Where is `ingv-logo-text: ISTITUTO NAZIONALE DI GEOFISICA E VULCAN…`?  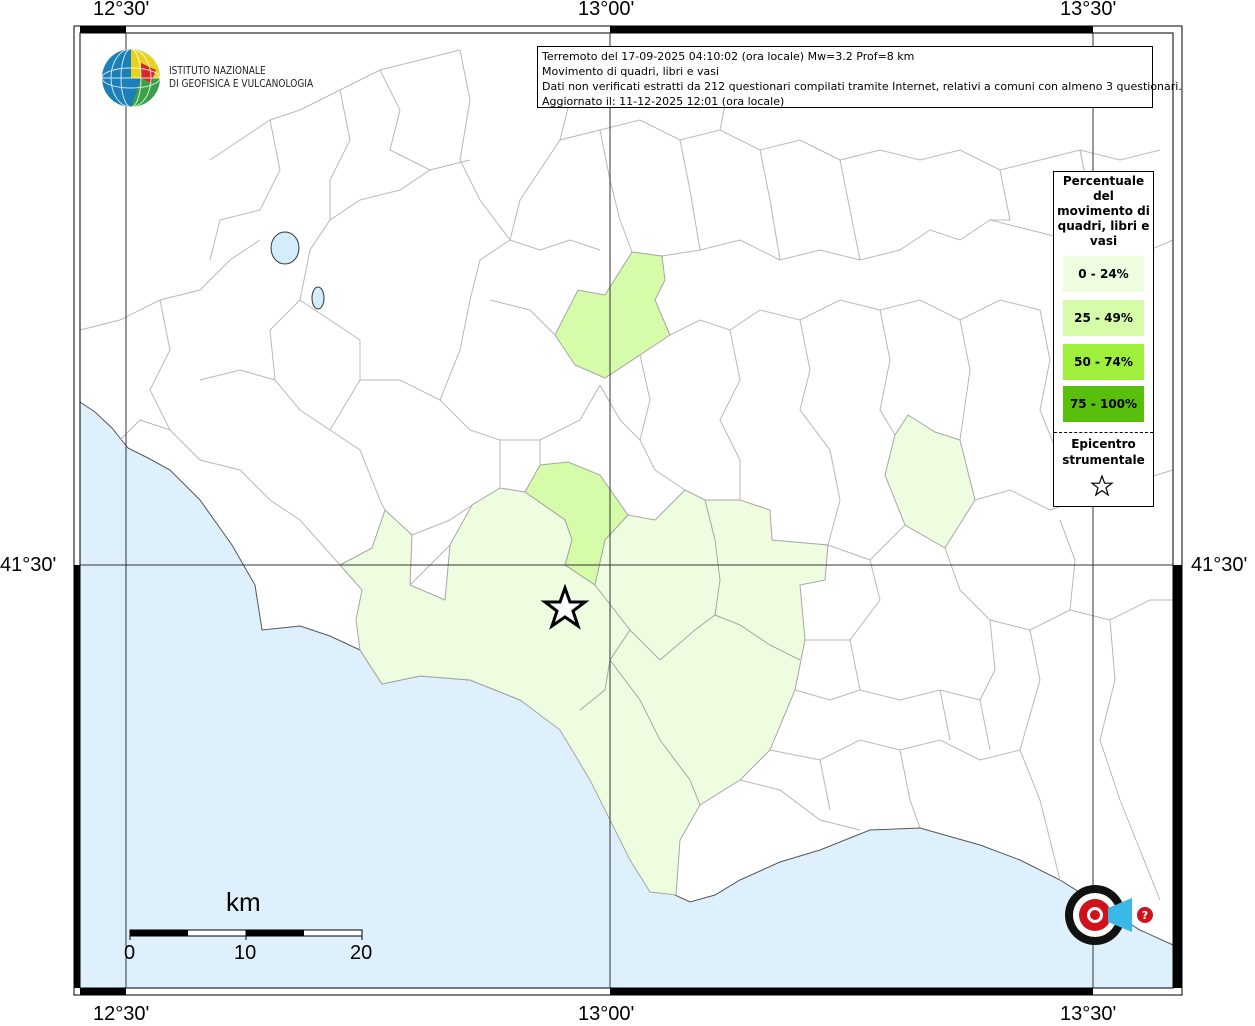
ingv-logo-text: ISTITUTO NAZIONALE DI GEOFISICA E VULCAN… is located at coordinates (241, 77).